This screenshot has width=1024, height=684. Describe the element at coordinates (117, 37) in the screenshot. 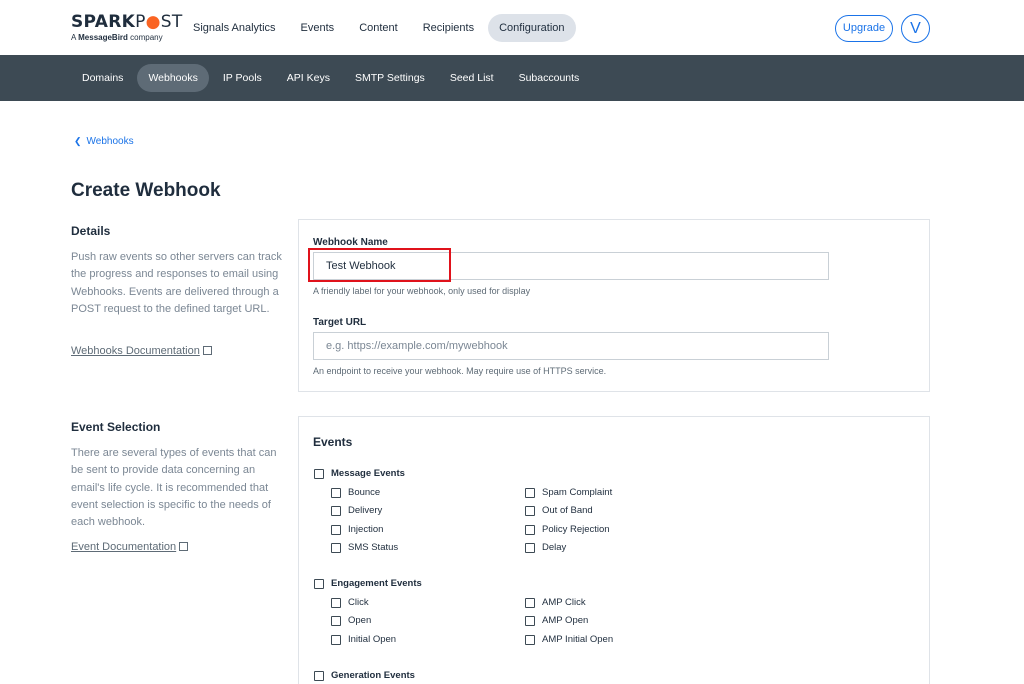

I see `logo-tagline: A MessageBird company` at that location.